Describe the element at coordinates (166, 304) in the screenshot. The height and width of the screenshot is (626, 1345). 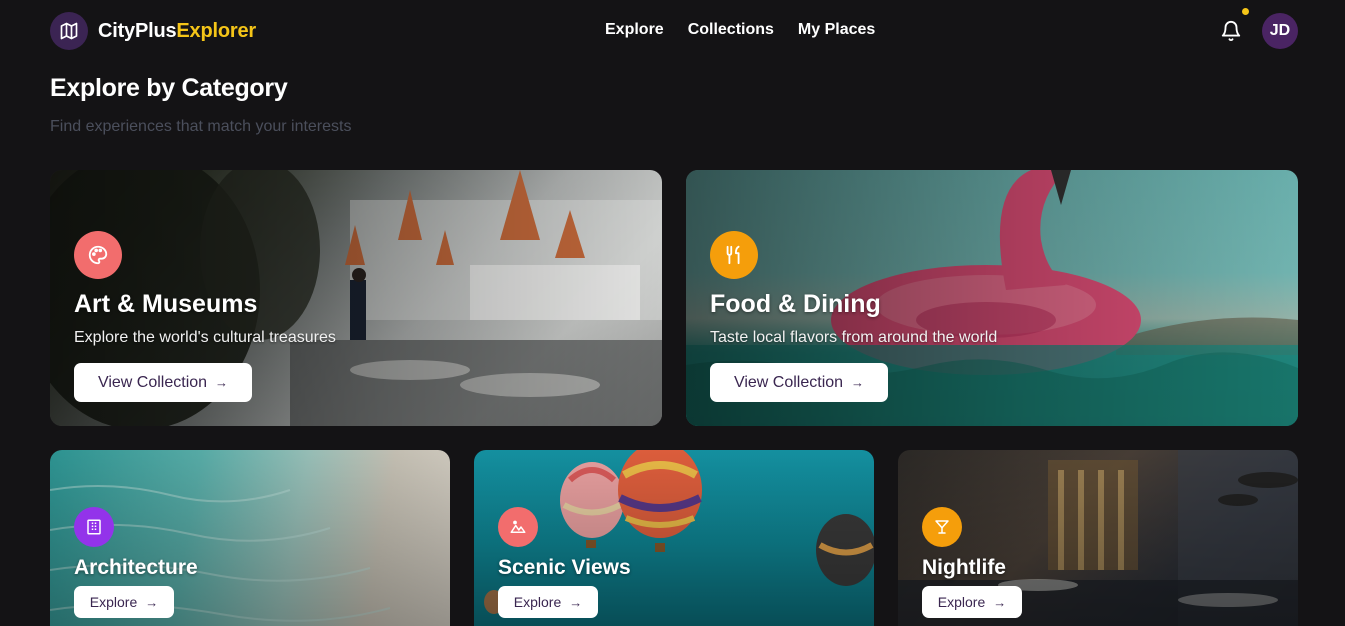
I see `card-title: Art & Museums` at that location.